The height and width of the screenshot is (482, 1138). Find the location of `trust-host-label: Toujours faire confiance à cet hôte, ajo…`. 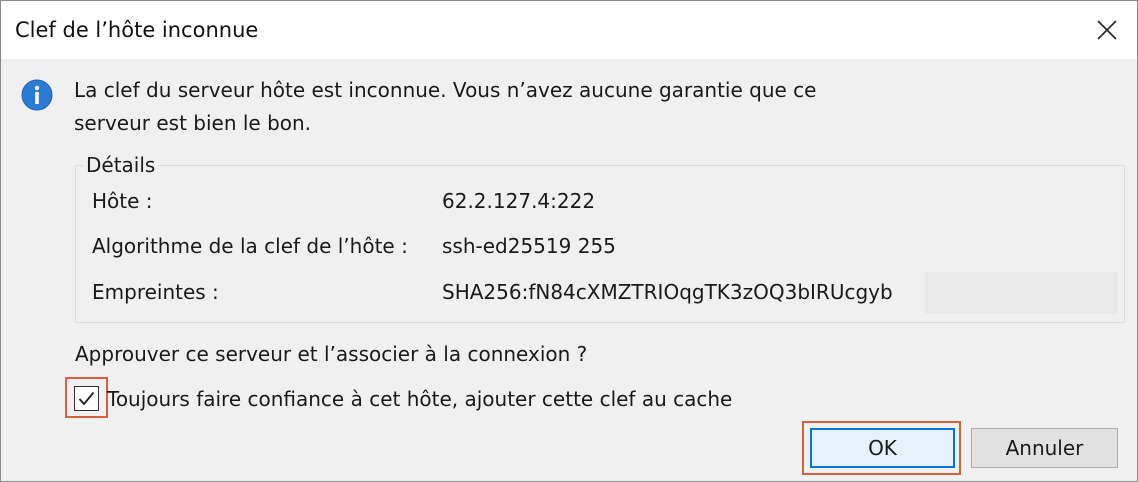

trust-host-label: Toujours faire confiance à cet hôte, ajo… is located at coordinates (419, 399).